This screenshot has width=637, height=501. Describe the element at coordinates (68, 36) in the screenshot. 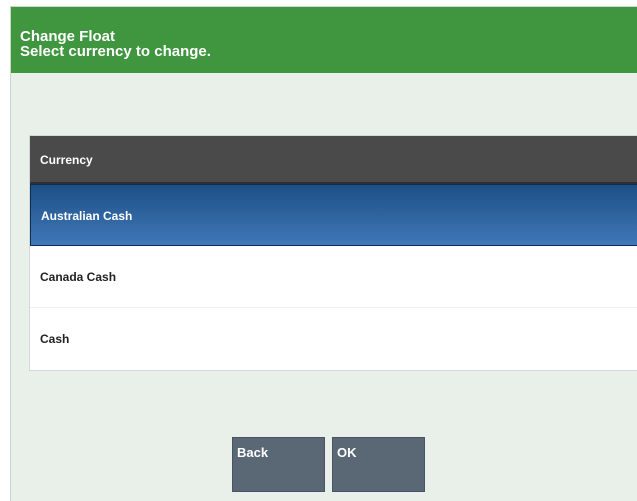

I see `dialog-title: Change Float` at that location.